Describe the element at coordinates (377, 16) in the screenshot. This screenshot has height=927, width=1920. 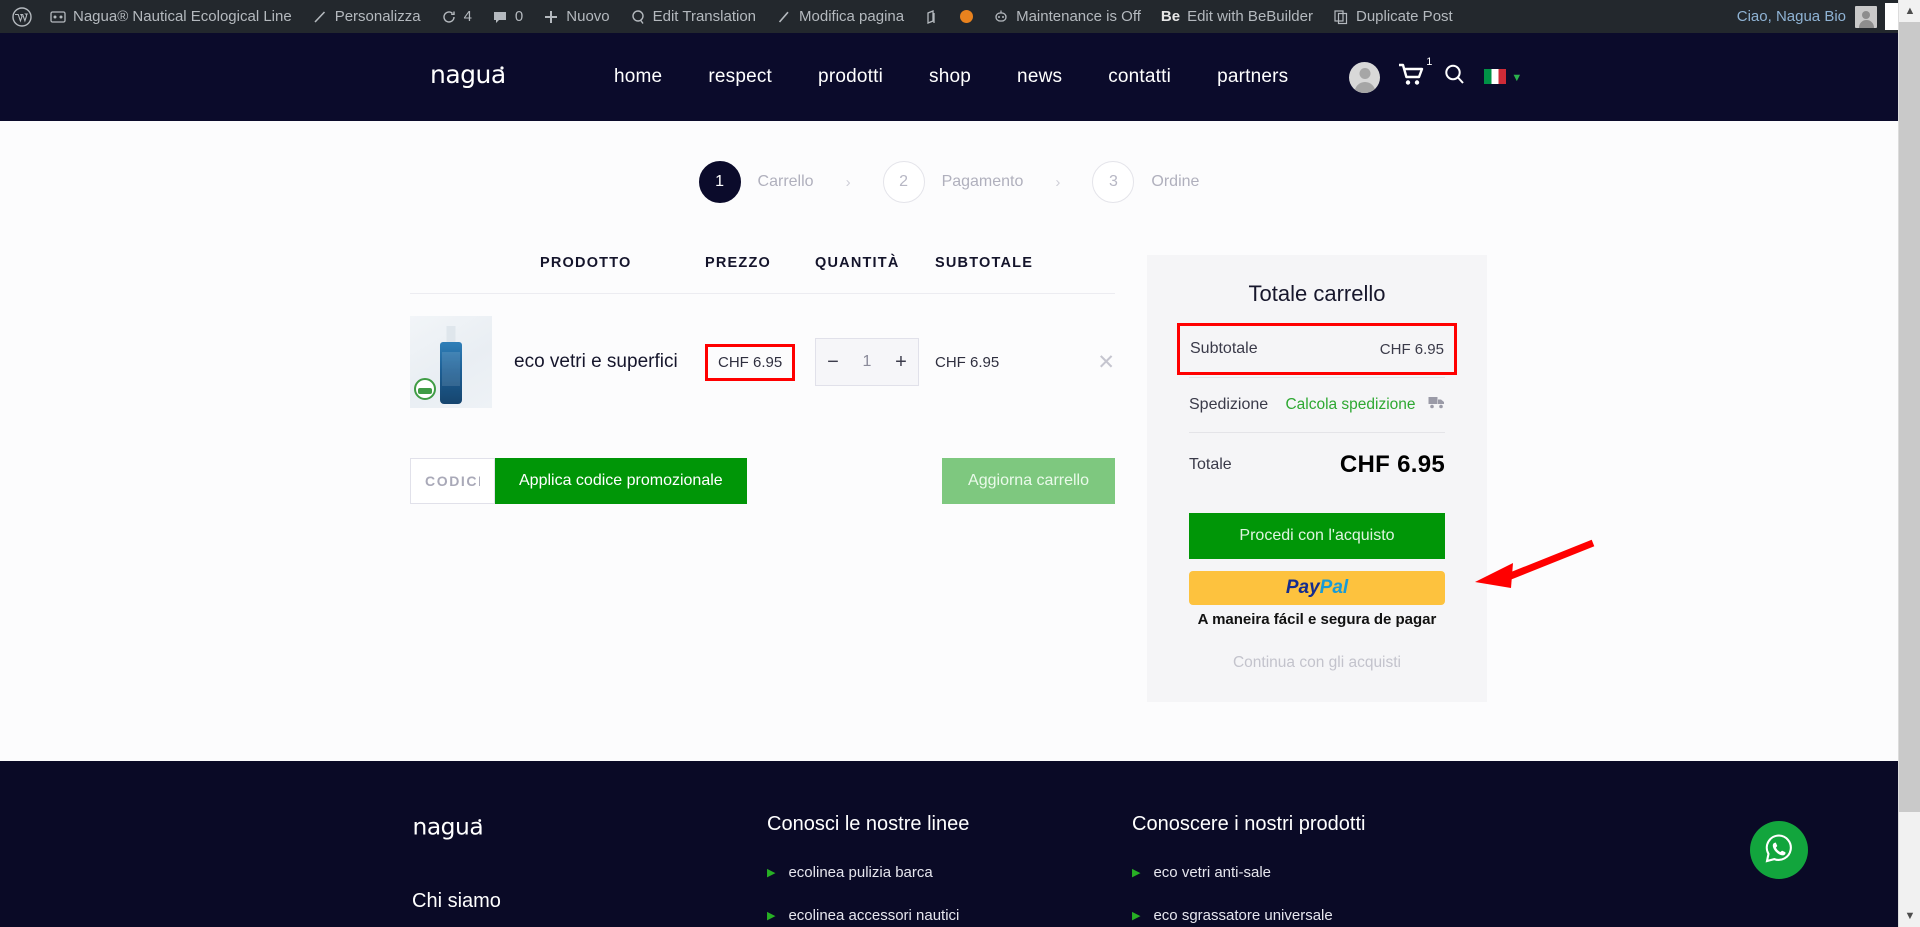
I see `admin-bar-customize-label: Personalizza` at that location.